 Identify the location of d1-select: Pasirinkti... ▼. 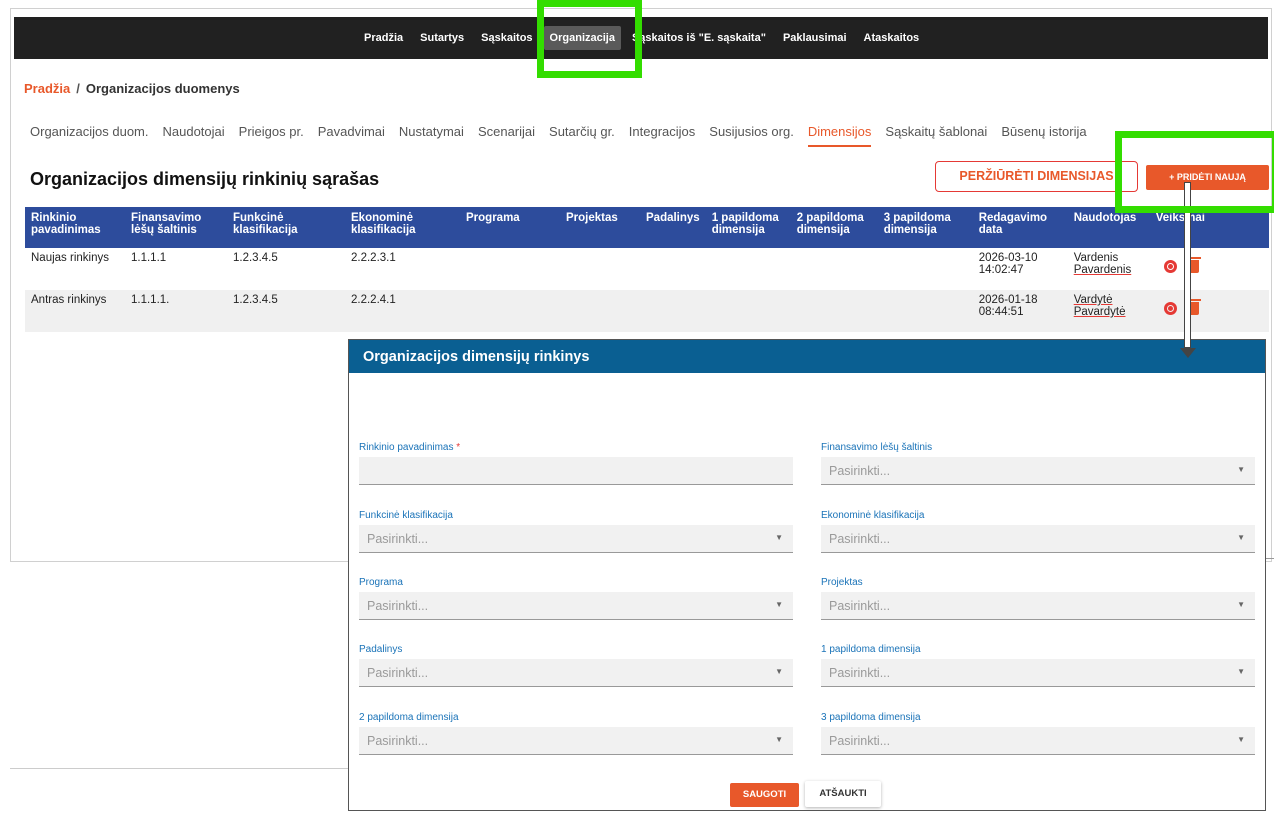
(1038, 673).